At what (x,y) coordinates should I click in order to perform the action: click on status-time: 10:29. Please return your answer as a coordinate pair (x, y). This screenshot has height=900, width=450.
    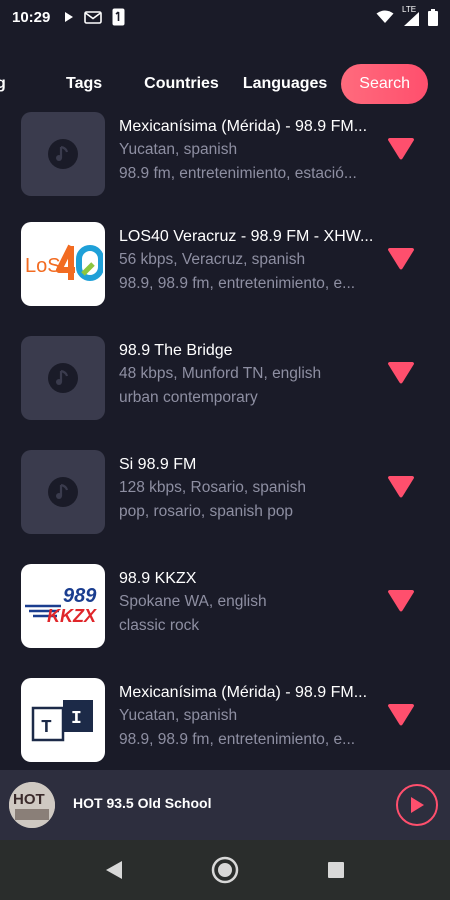
    Looking at the image, I should click on (31, 17).